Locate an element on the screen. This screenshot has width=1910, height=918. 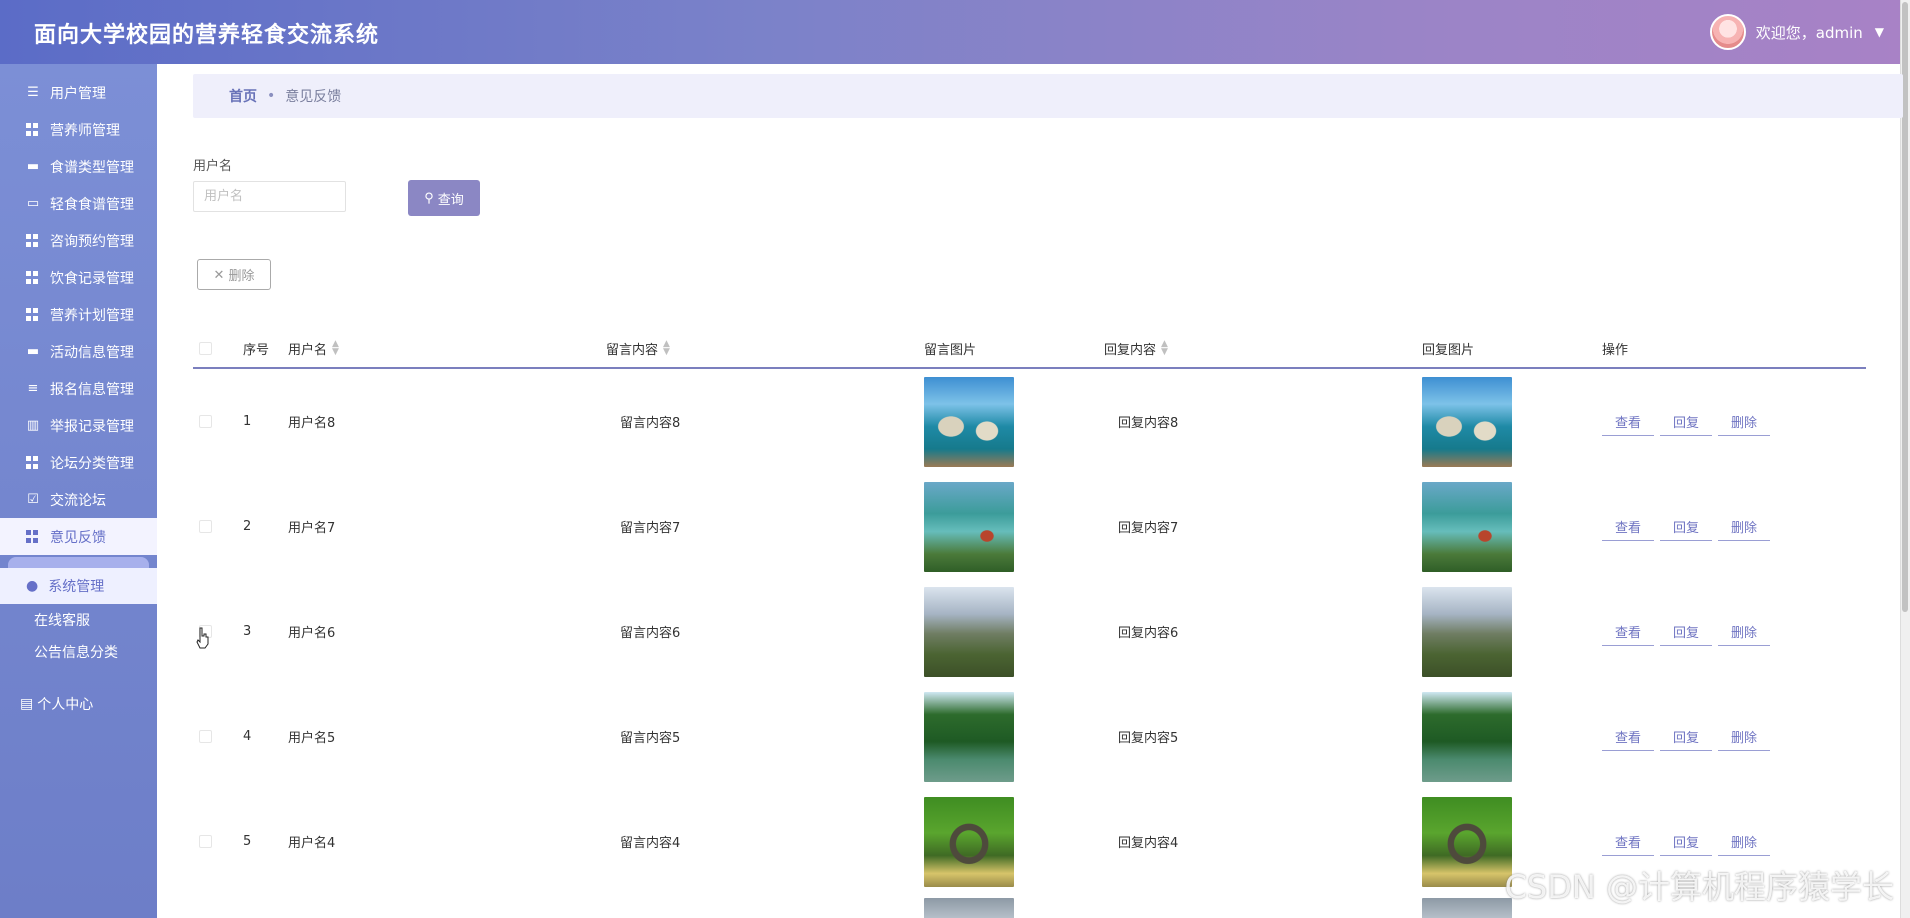
sidebar-item-light-recipes: ▭ 轻食食谱管理 is located at coordinates (78, 203).